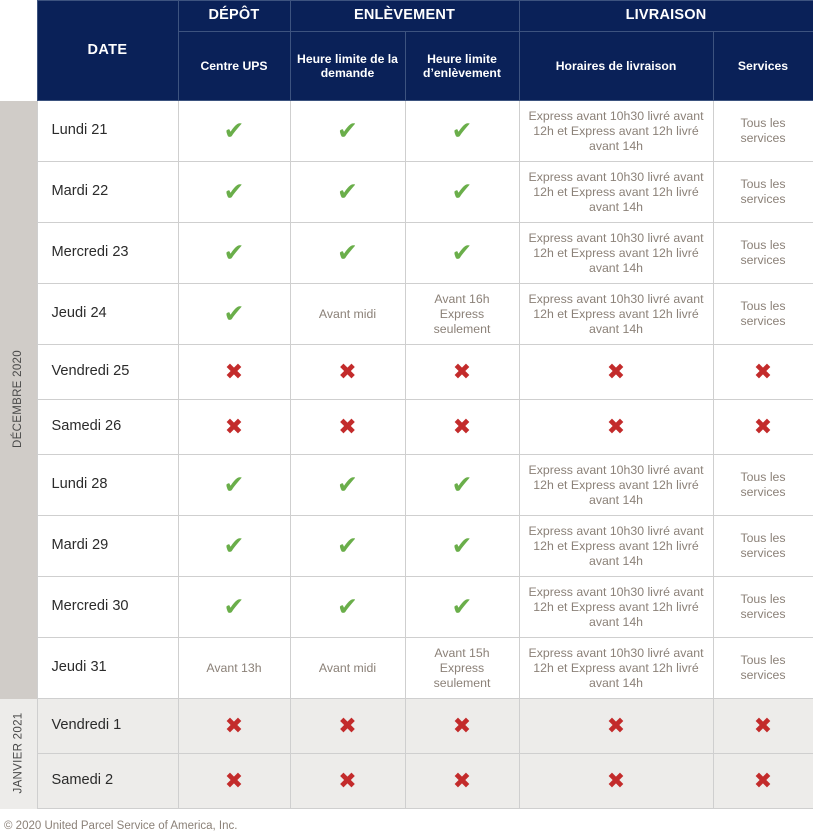  What do you see at coordinates (234, 66) in the screenshot?
I see `column-header-centre-ups: Centre UPS` at bounding box center [234, 66].